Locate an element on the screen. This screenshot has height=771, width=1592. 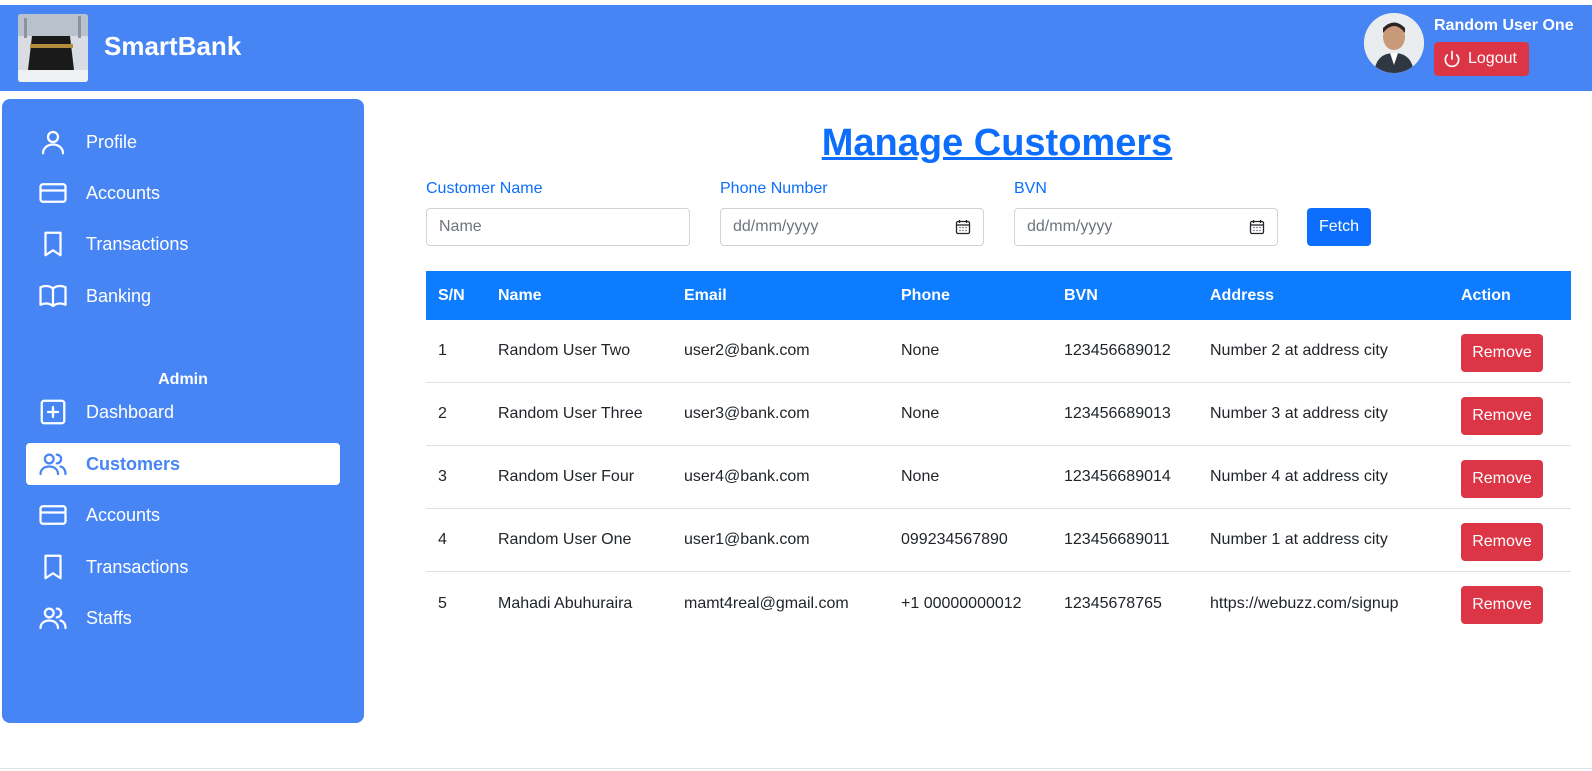
cell-phone: +1 00000000012 is located at coordinates (961, 603).